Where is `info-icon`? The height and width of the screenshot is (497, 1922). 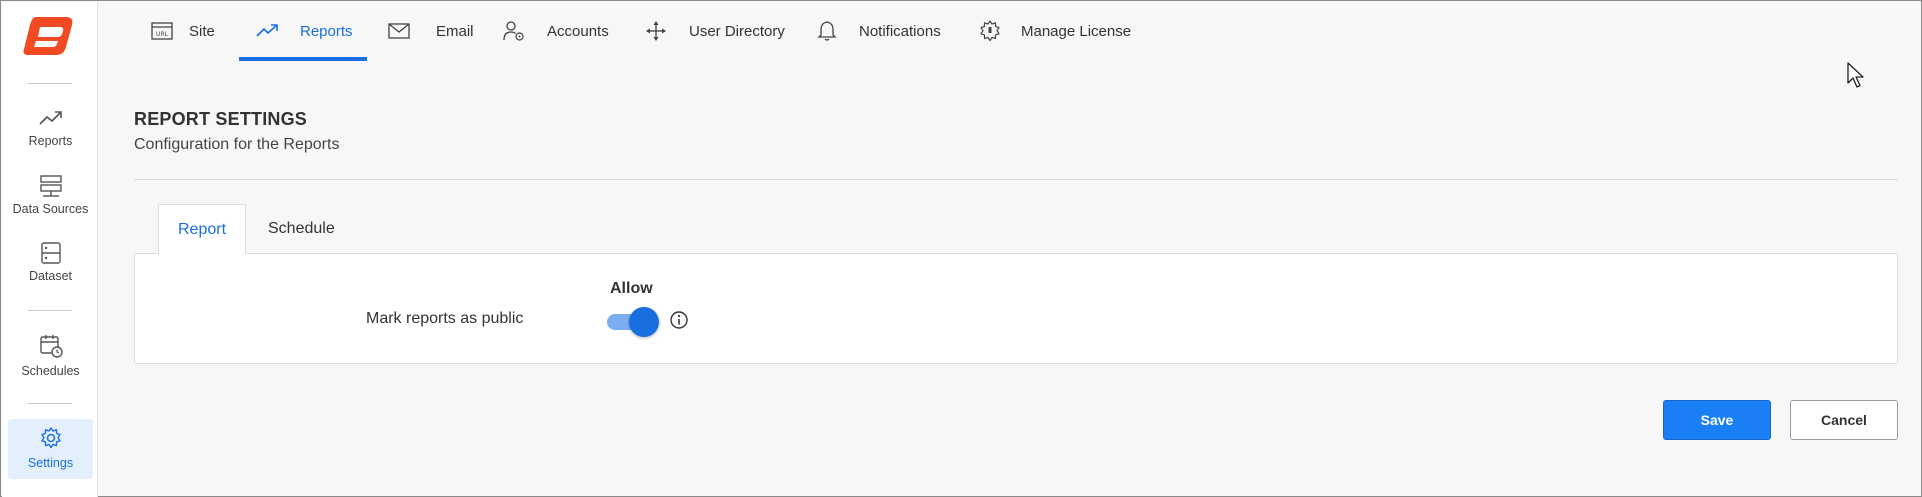 info-icon is located at coordinates (679, 320).